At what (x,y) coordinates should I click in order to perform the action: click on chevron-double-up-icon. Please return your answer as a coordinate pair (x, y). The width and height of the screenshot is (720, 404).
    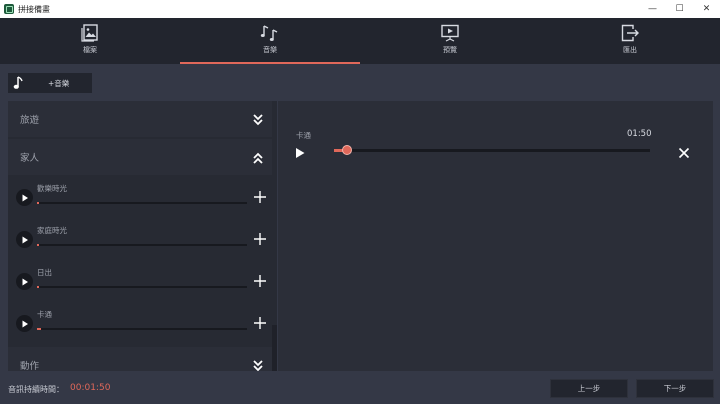
    Looking at the image, I should click on (258, 159).